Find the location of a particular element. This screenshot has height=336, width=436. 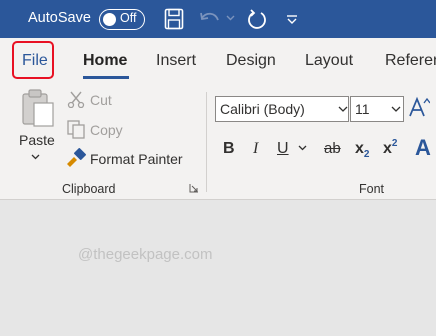

paste-icon is located at coordinates (38, 108).